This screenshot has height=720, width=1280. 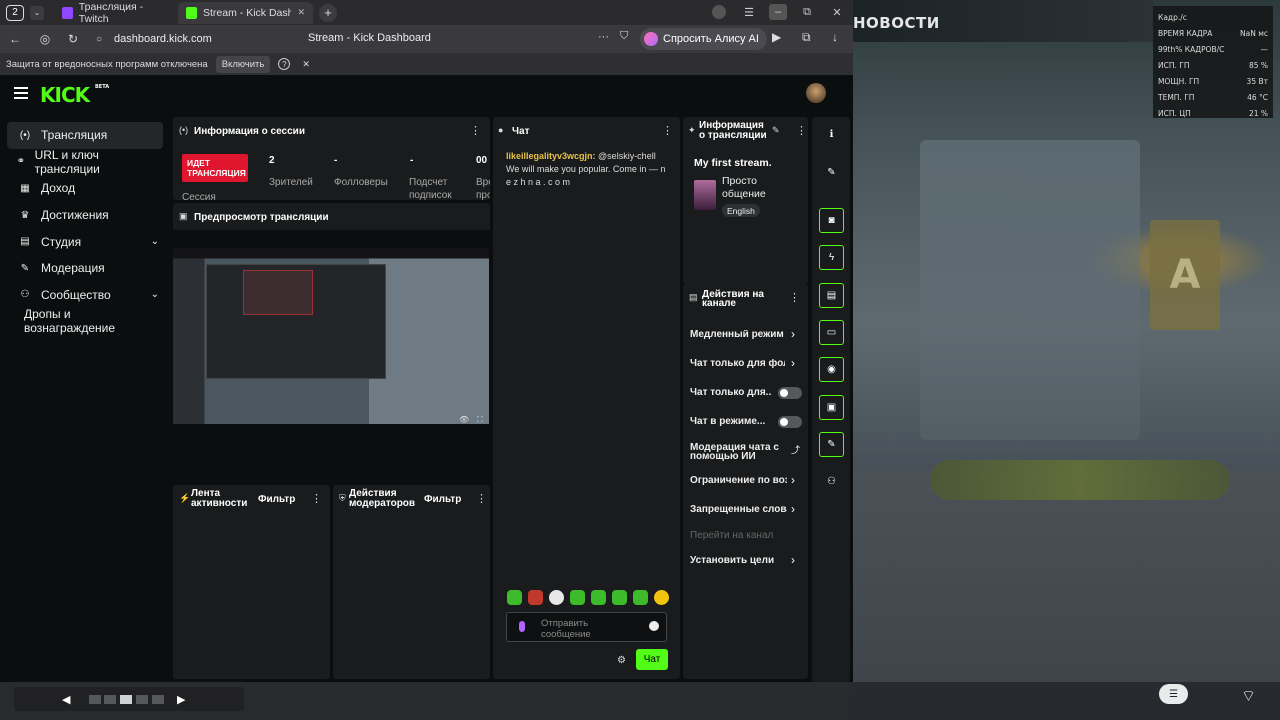 I want to click on lightning-icon: ϟ, so click(x=831, y=257).